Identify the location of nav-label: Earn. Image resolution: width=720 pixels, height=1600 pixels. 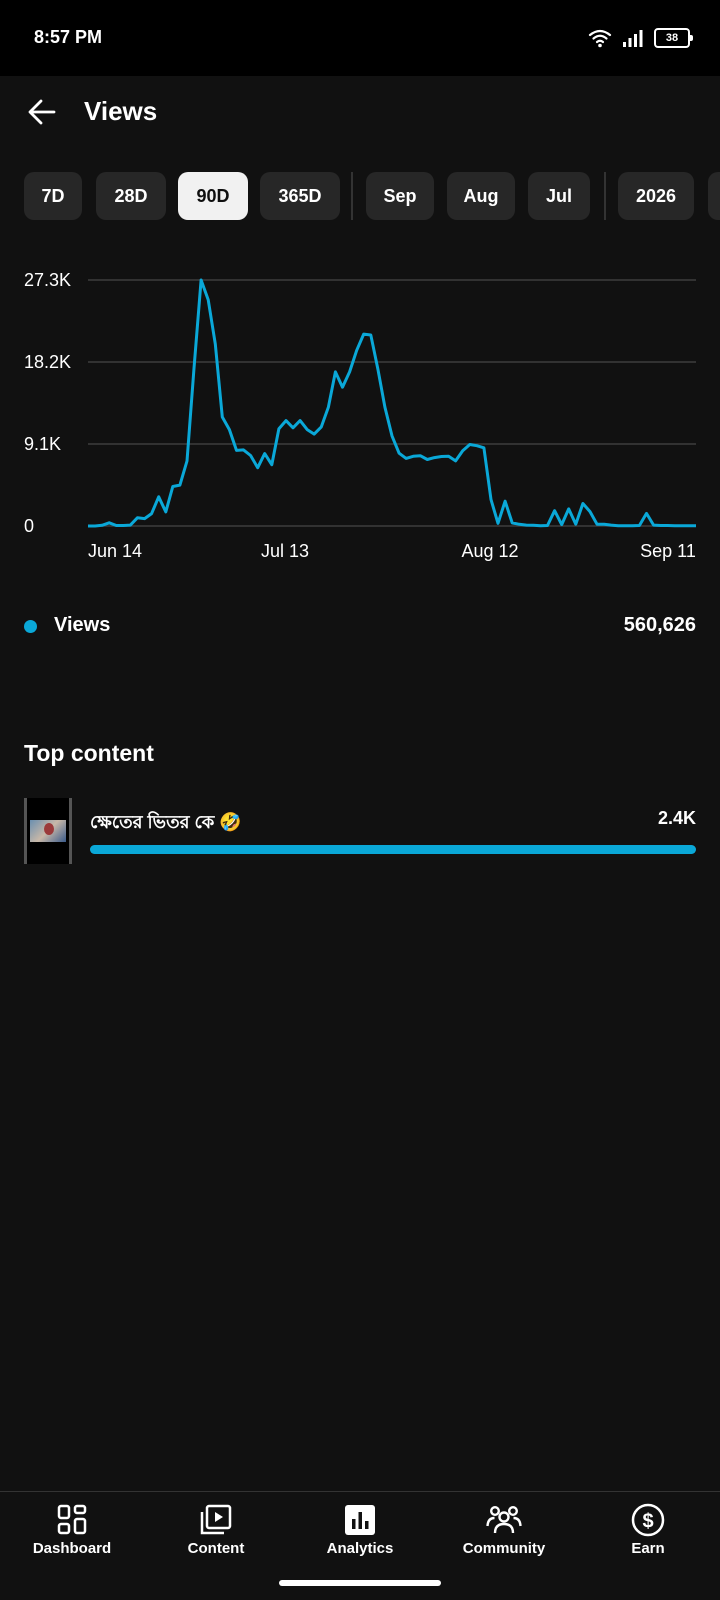
(648, 1548).